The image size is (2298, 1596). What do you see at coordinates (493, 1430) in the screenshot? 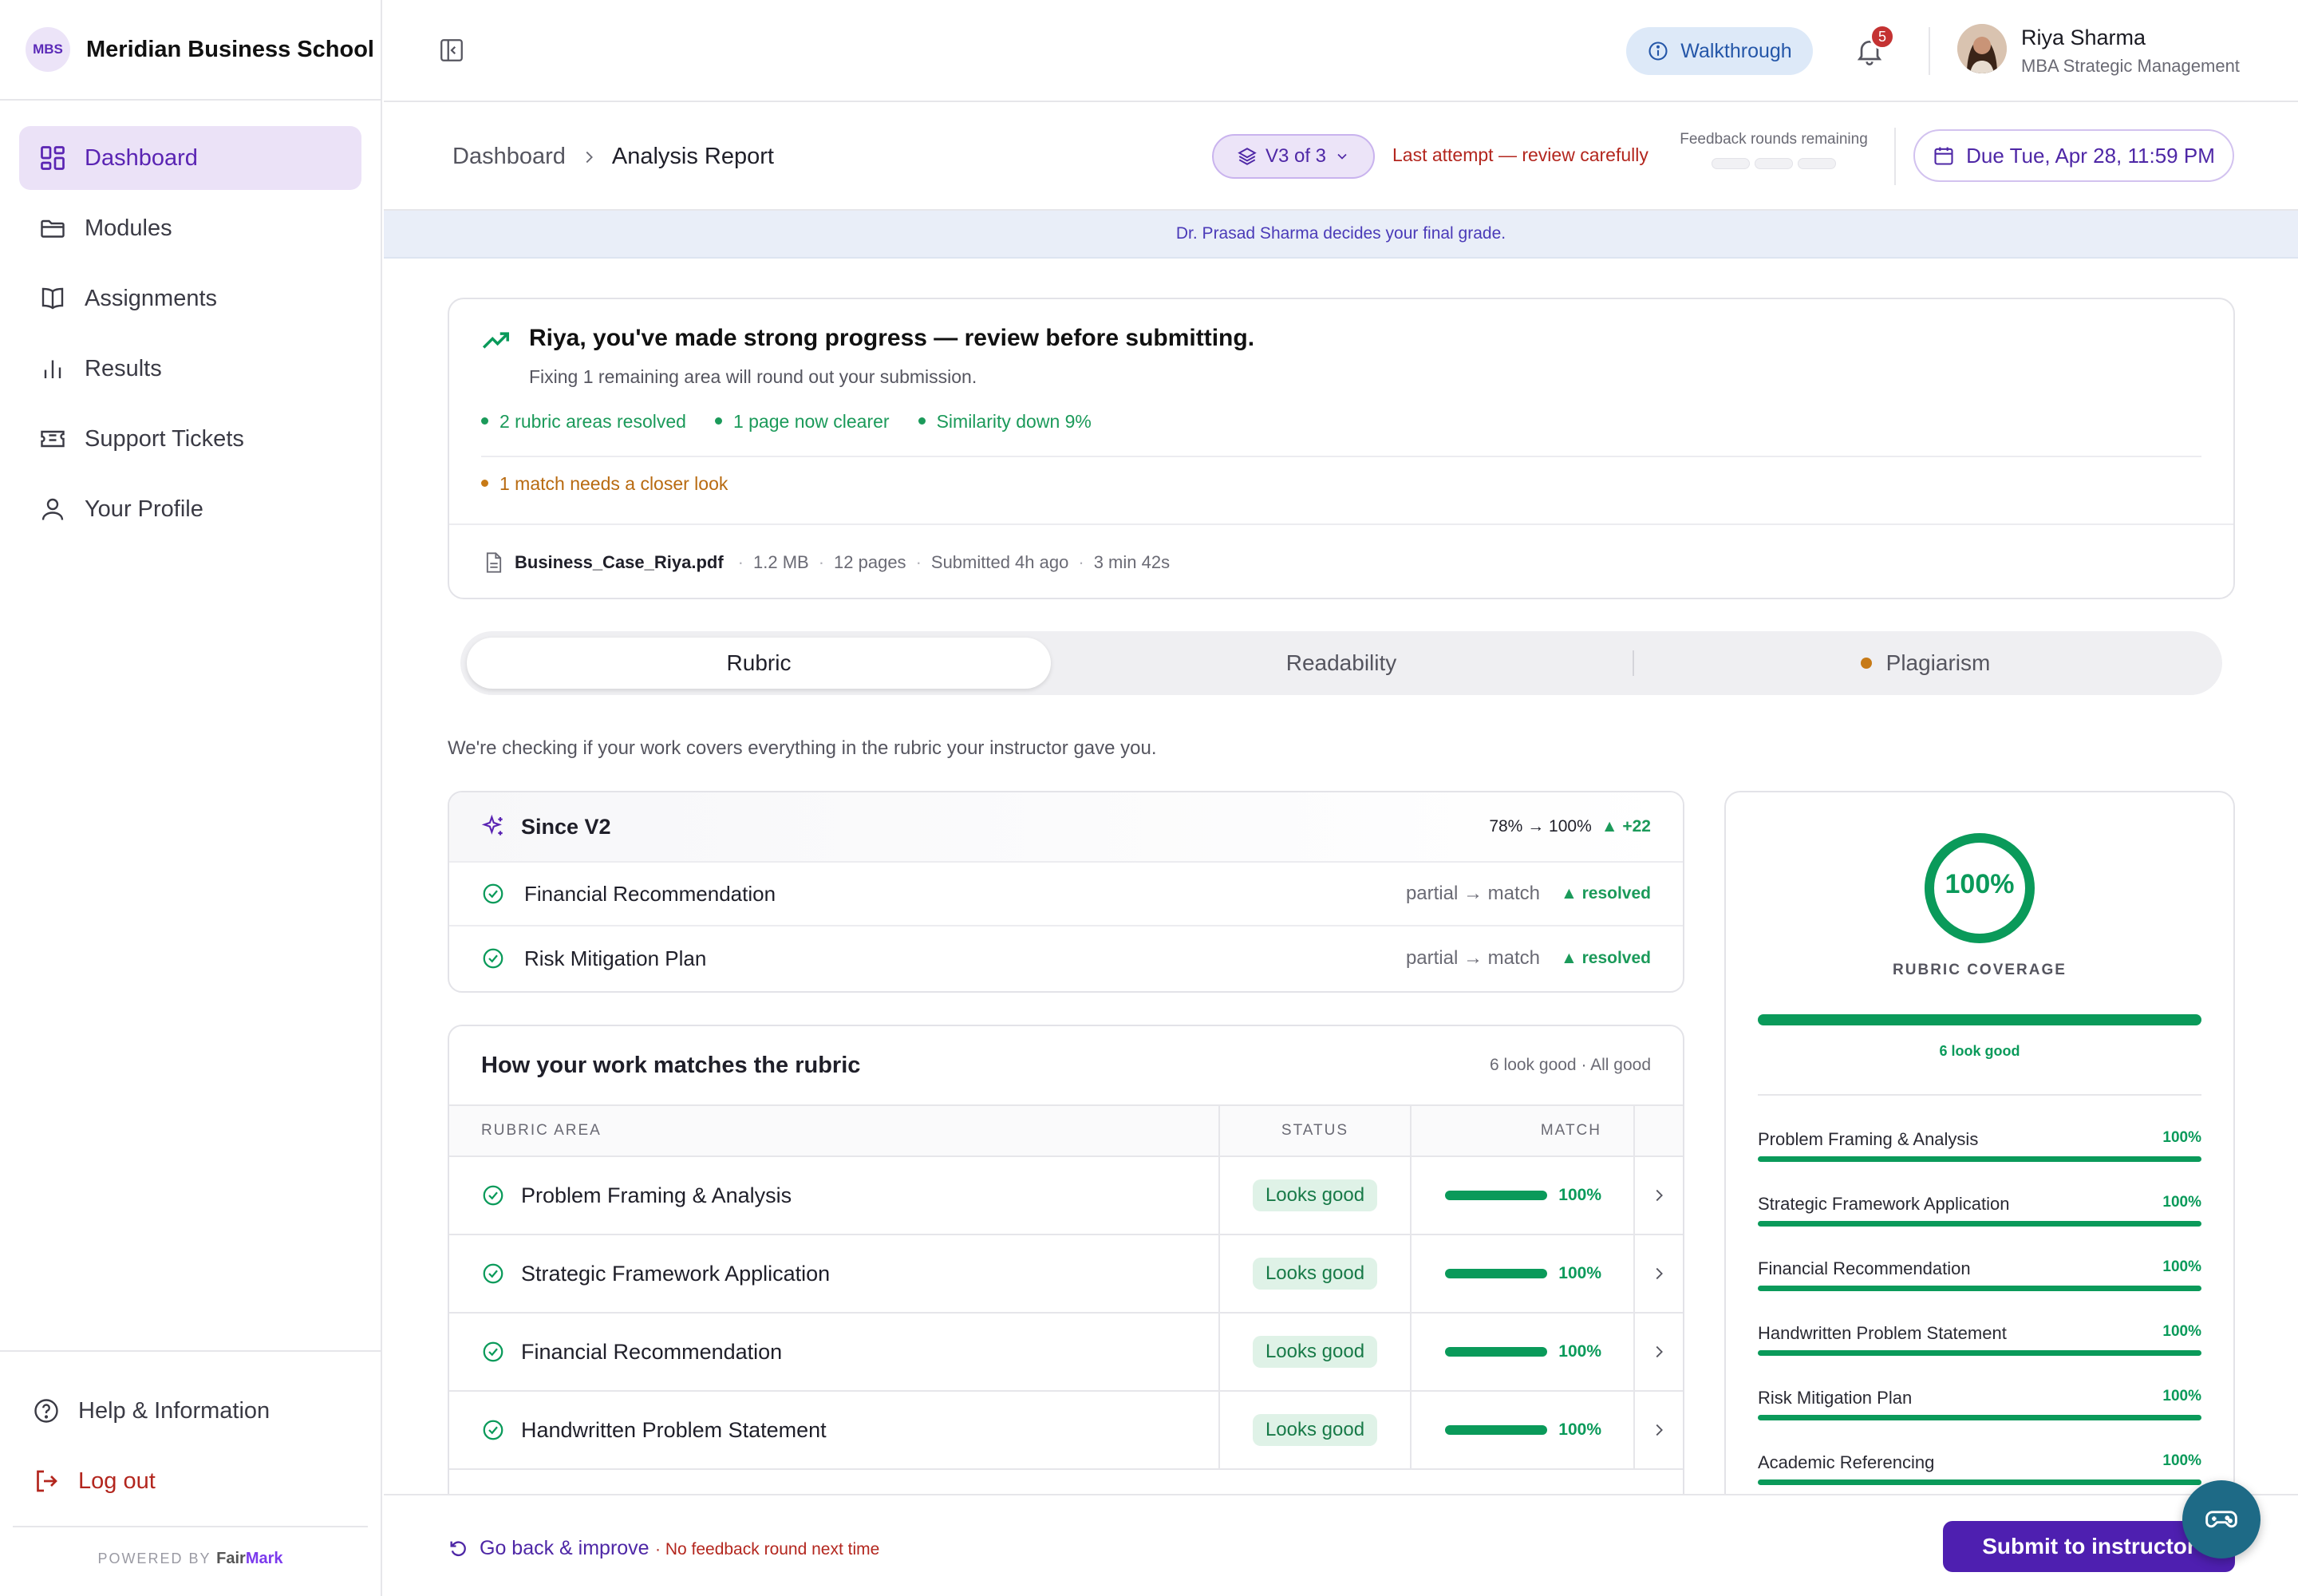
I see `check-circle-icon` at bounding box center [493, 1430].